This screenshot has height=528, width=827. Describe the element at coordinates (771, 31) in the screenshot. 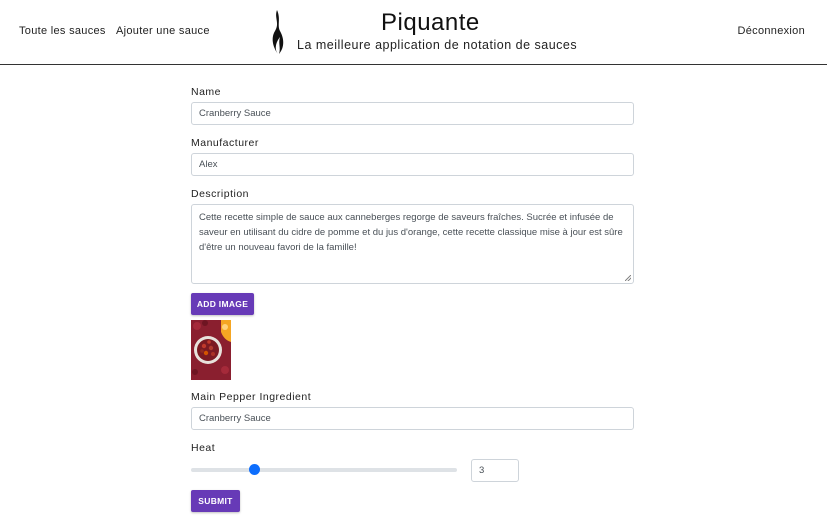

I see `logout-link: Déconnexion` at that location.